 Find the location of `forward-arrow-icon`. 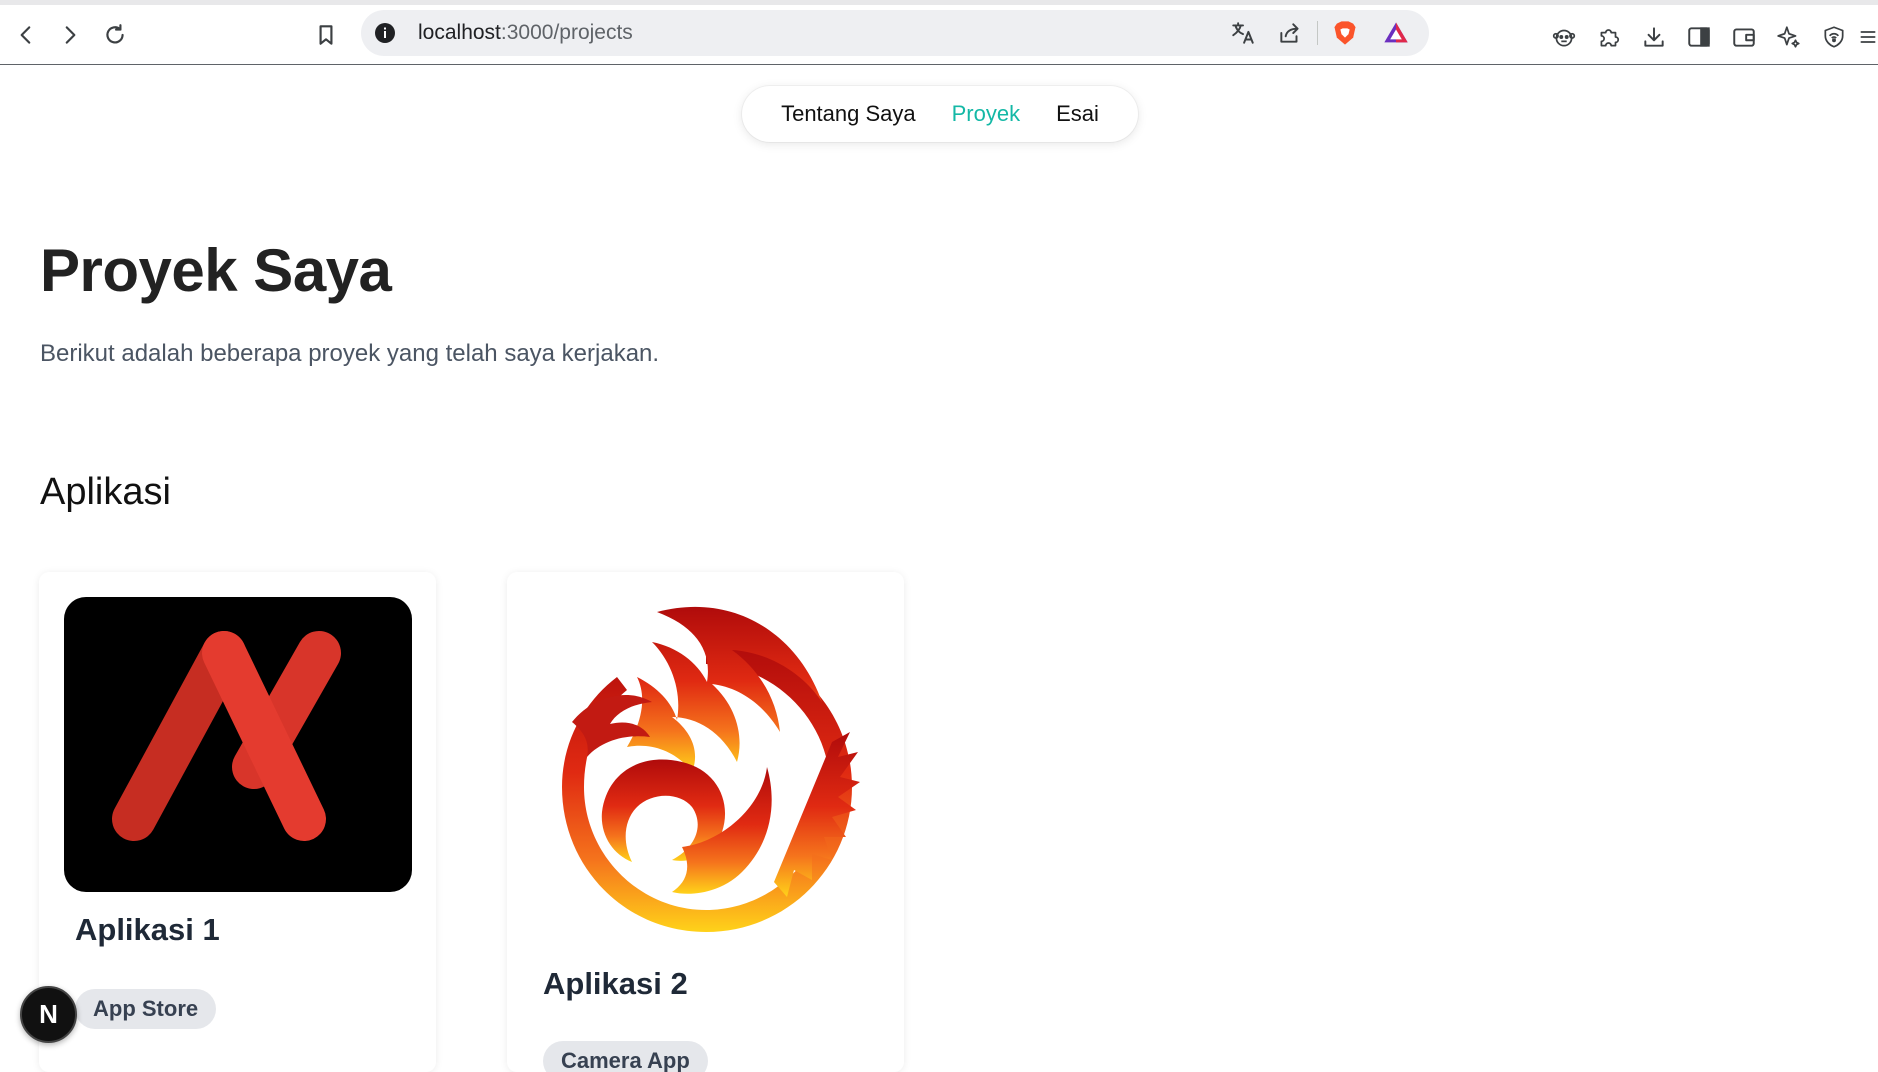

forward-arrow-icon is located at coordinates (70, 35).